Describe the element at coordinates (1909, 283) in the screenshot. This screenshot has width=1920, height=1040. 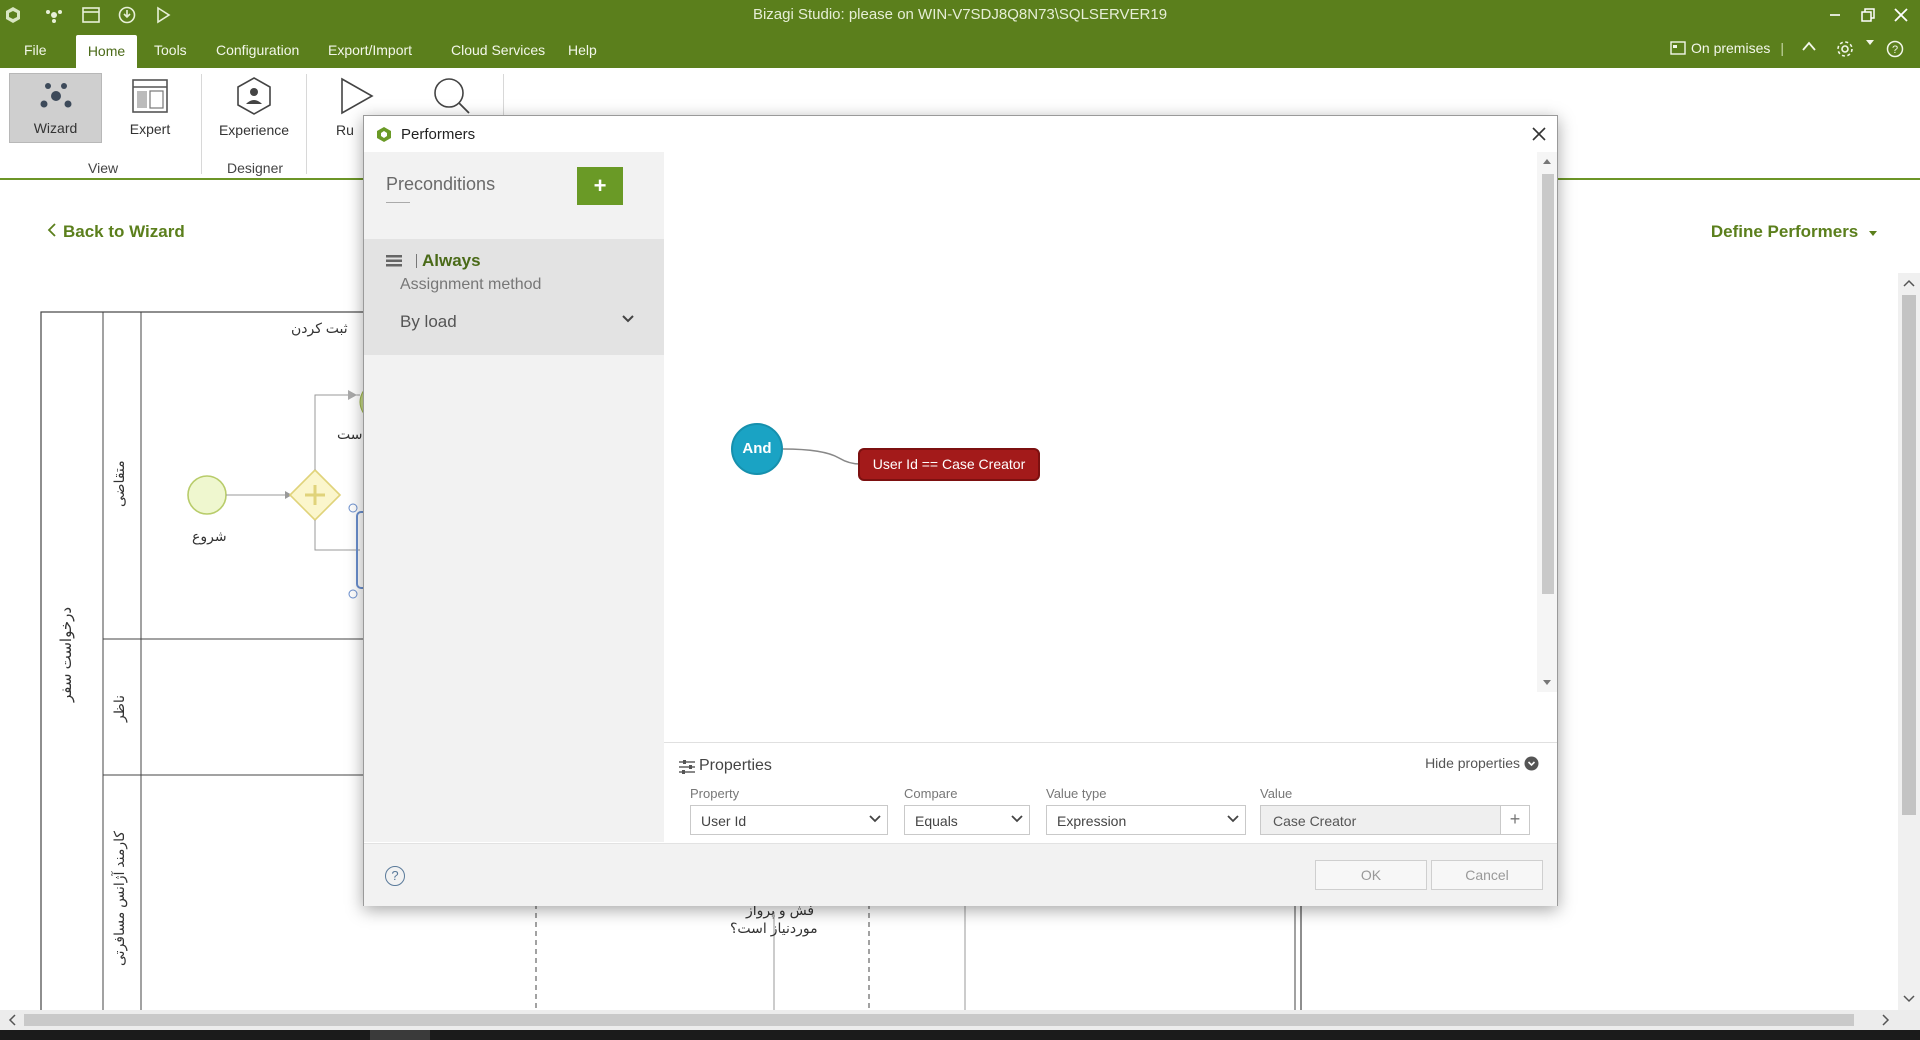
I see `scroll-up-icon` at that location.